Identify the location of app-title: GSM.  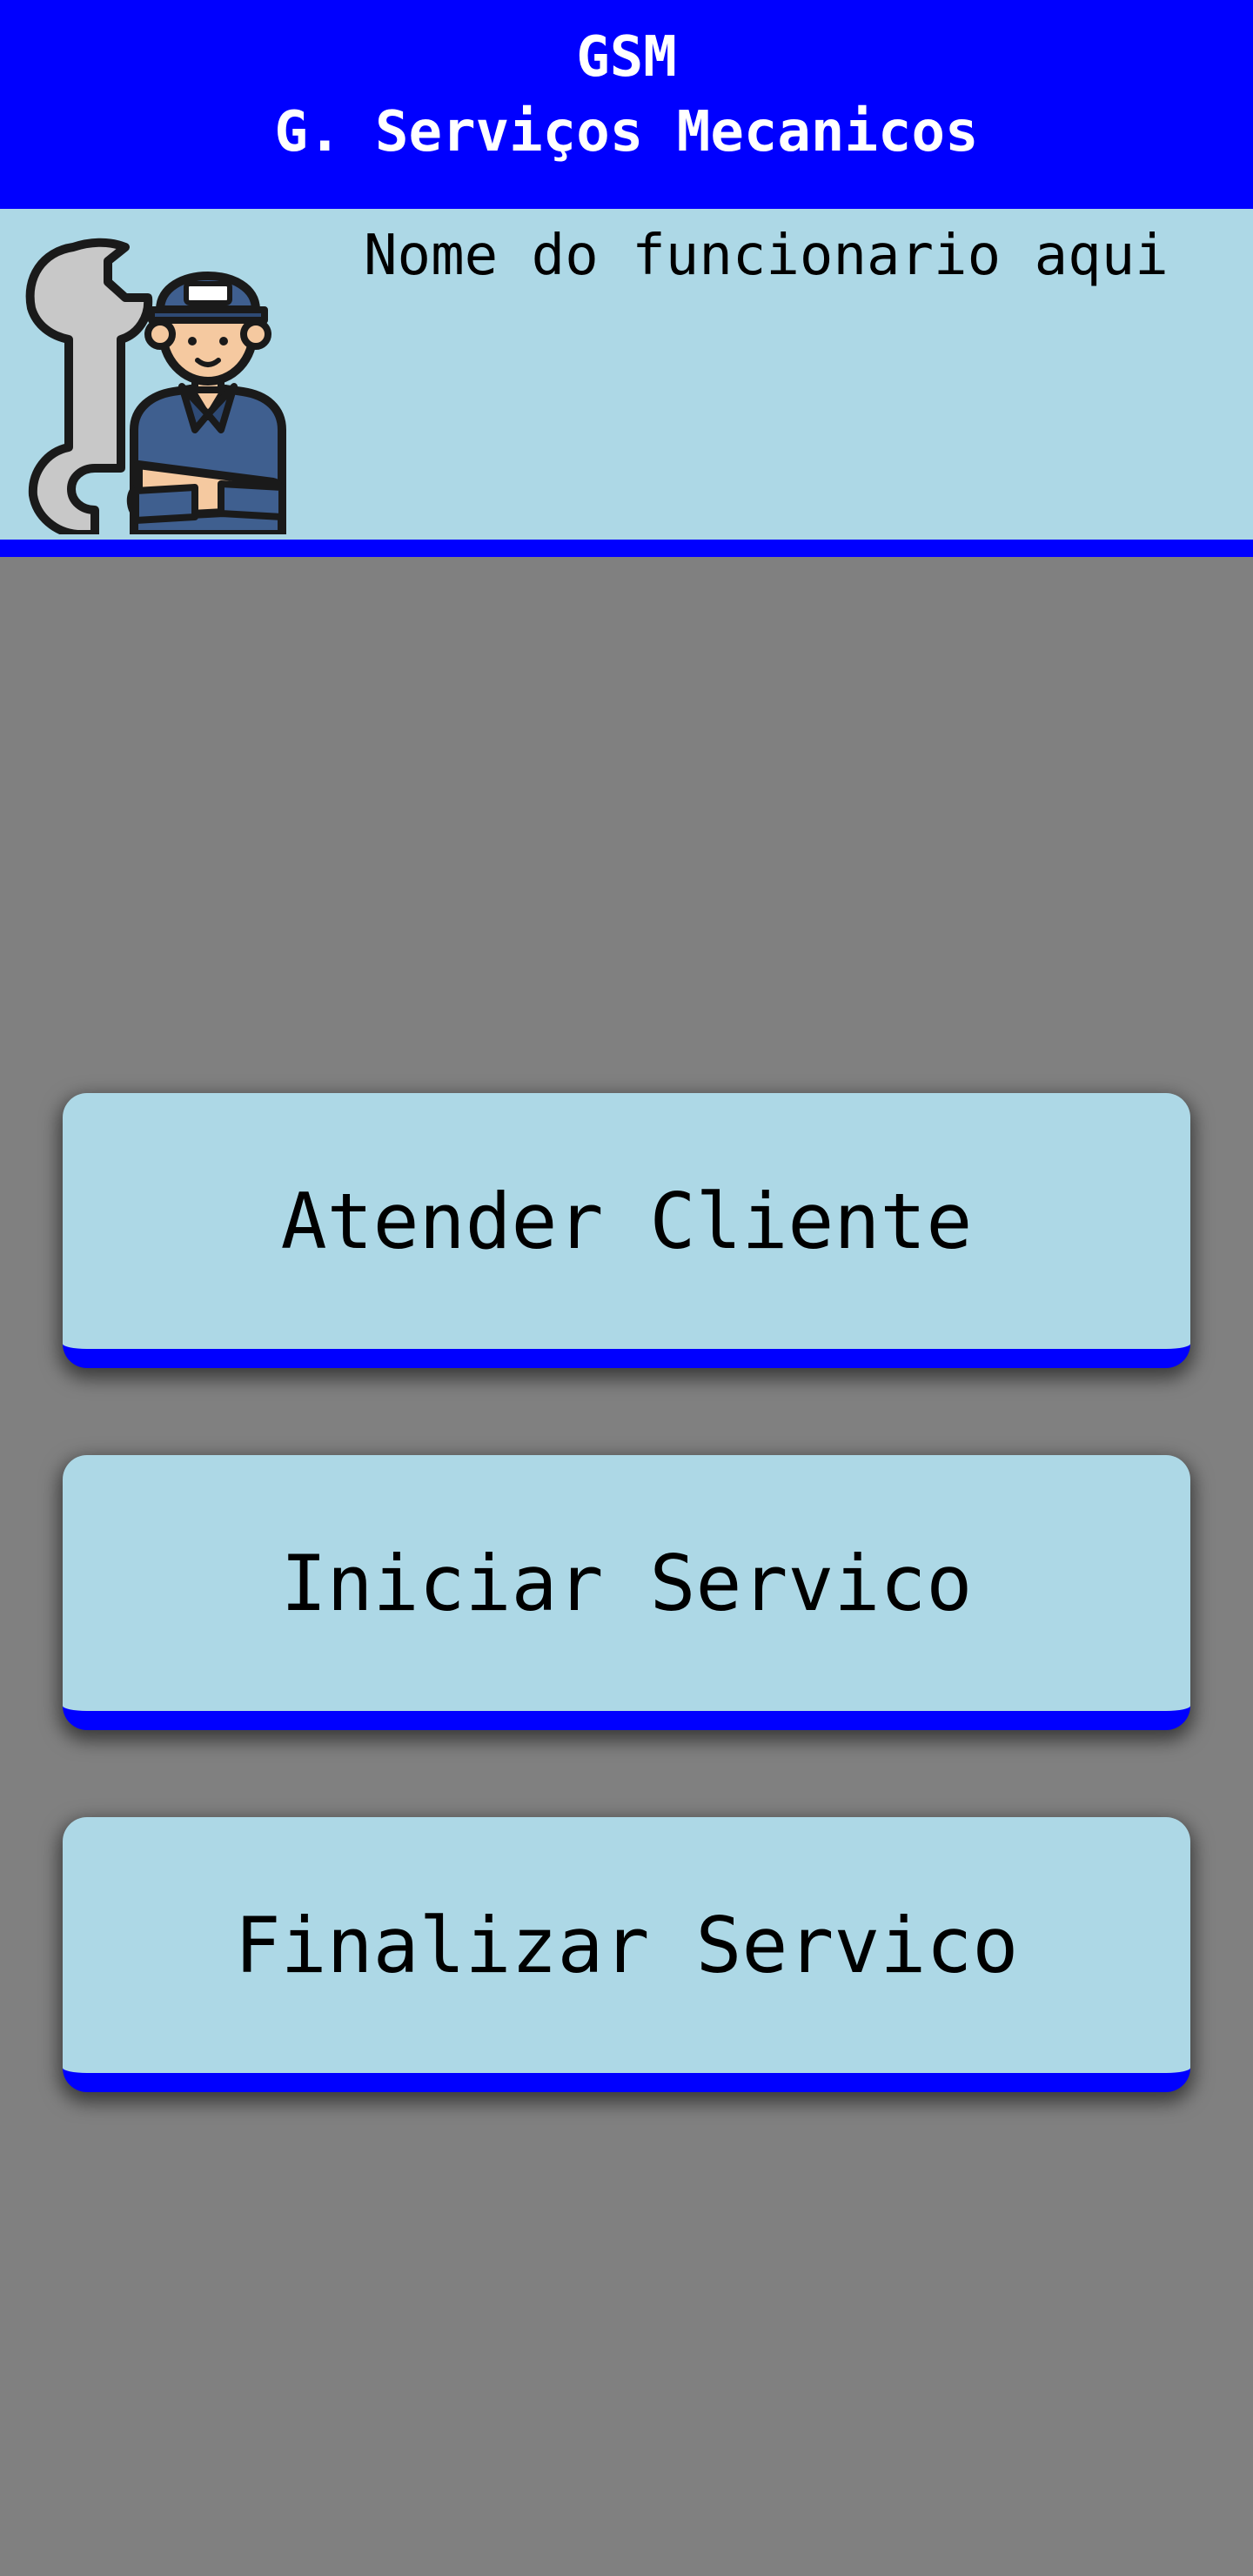
(626, 57).